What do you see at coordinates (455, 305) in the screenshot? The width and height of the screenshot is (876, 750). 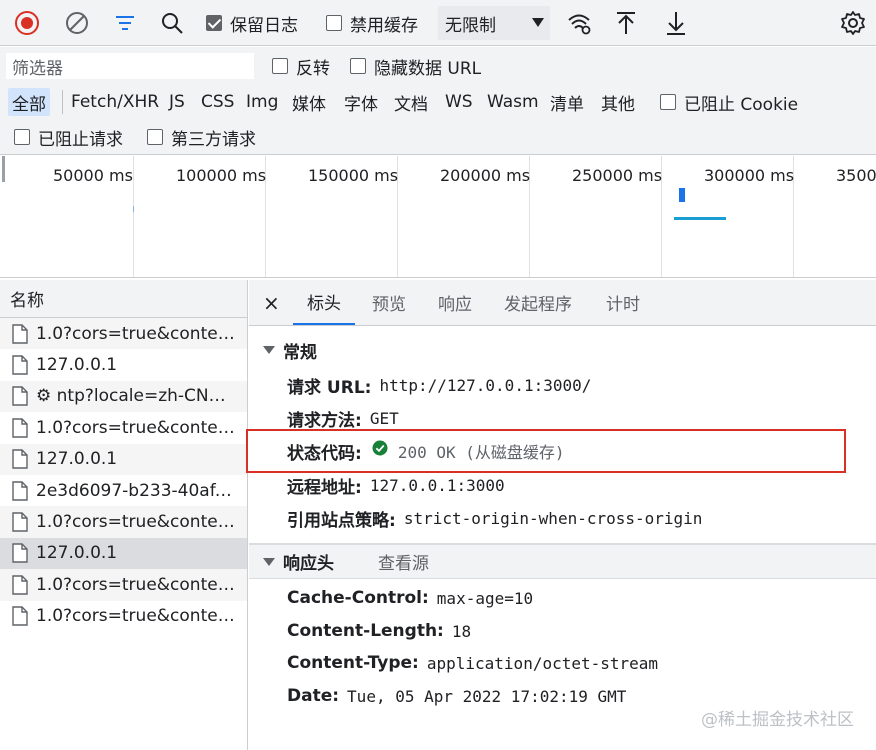 I see `tab-label: 响应` at bounding box center [455, 305].